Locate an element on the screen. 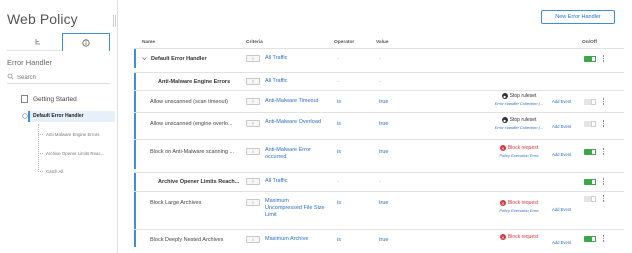  header-value: Value is located at coordinates (382, 42).